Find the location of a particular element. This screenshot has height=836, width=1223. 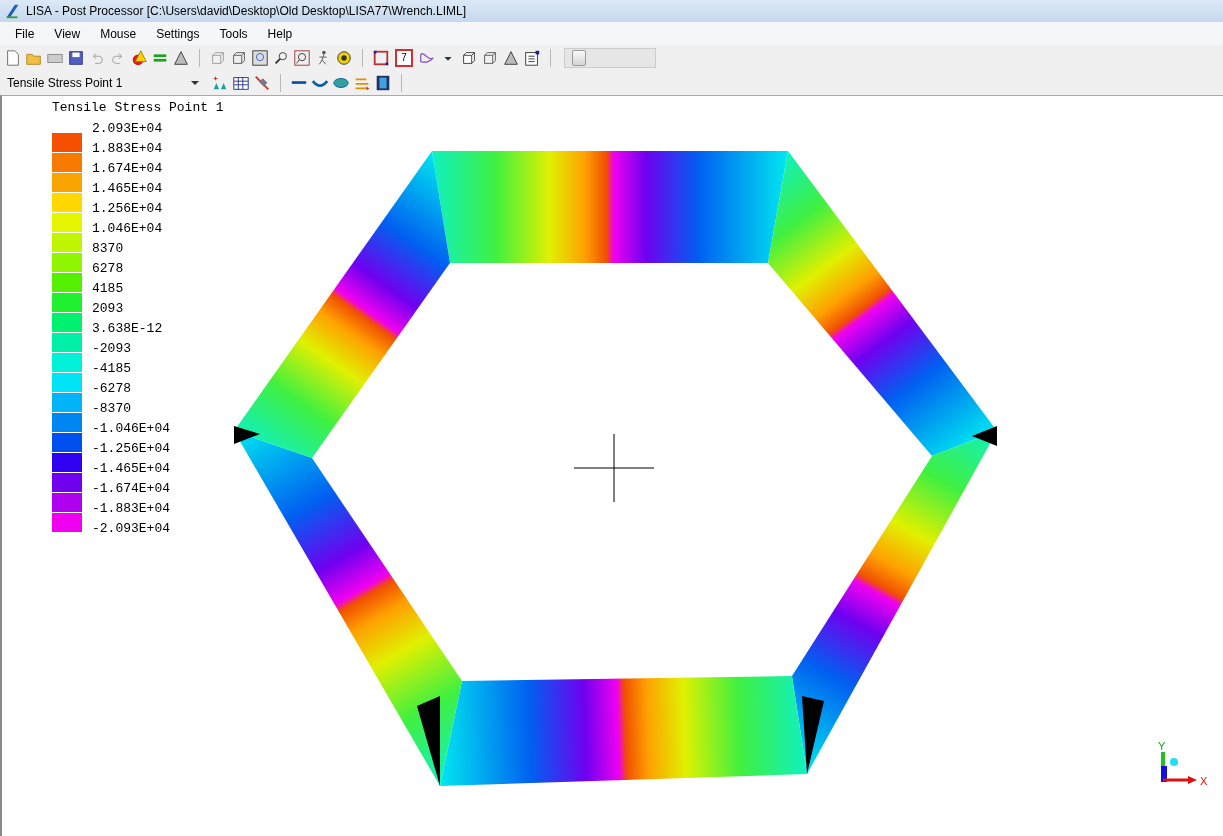

menu-item: Settings is located at coordinates (178, 33).